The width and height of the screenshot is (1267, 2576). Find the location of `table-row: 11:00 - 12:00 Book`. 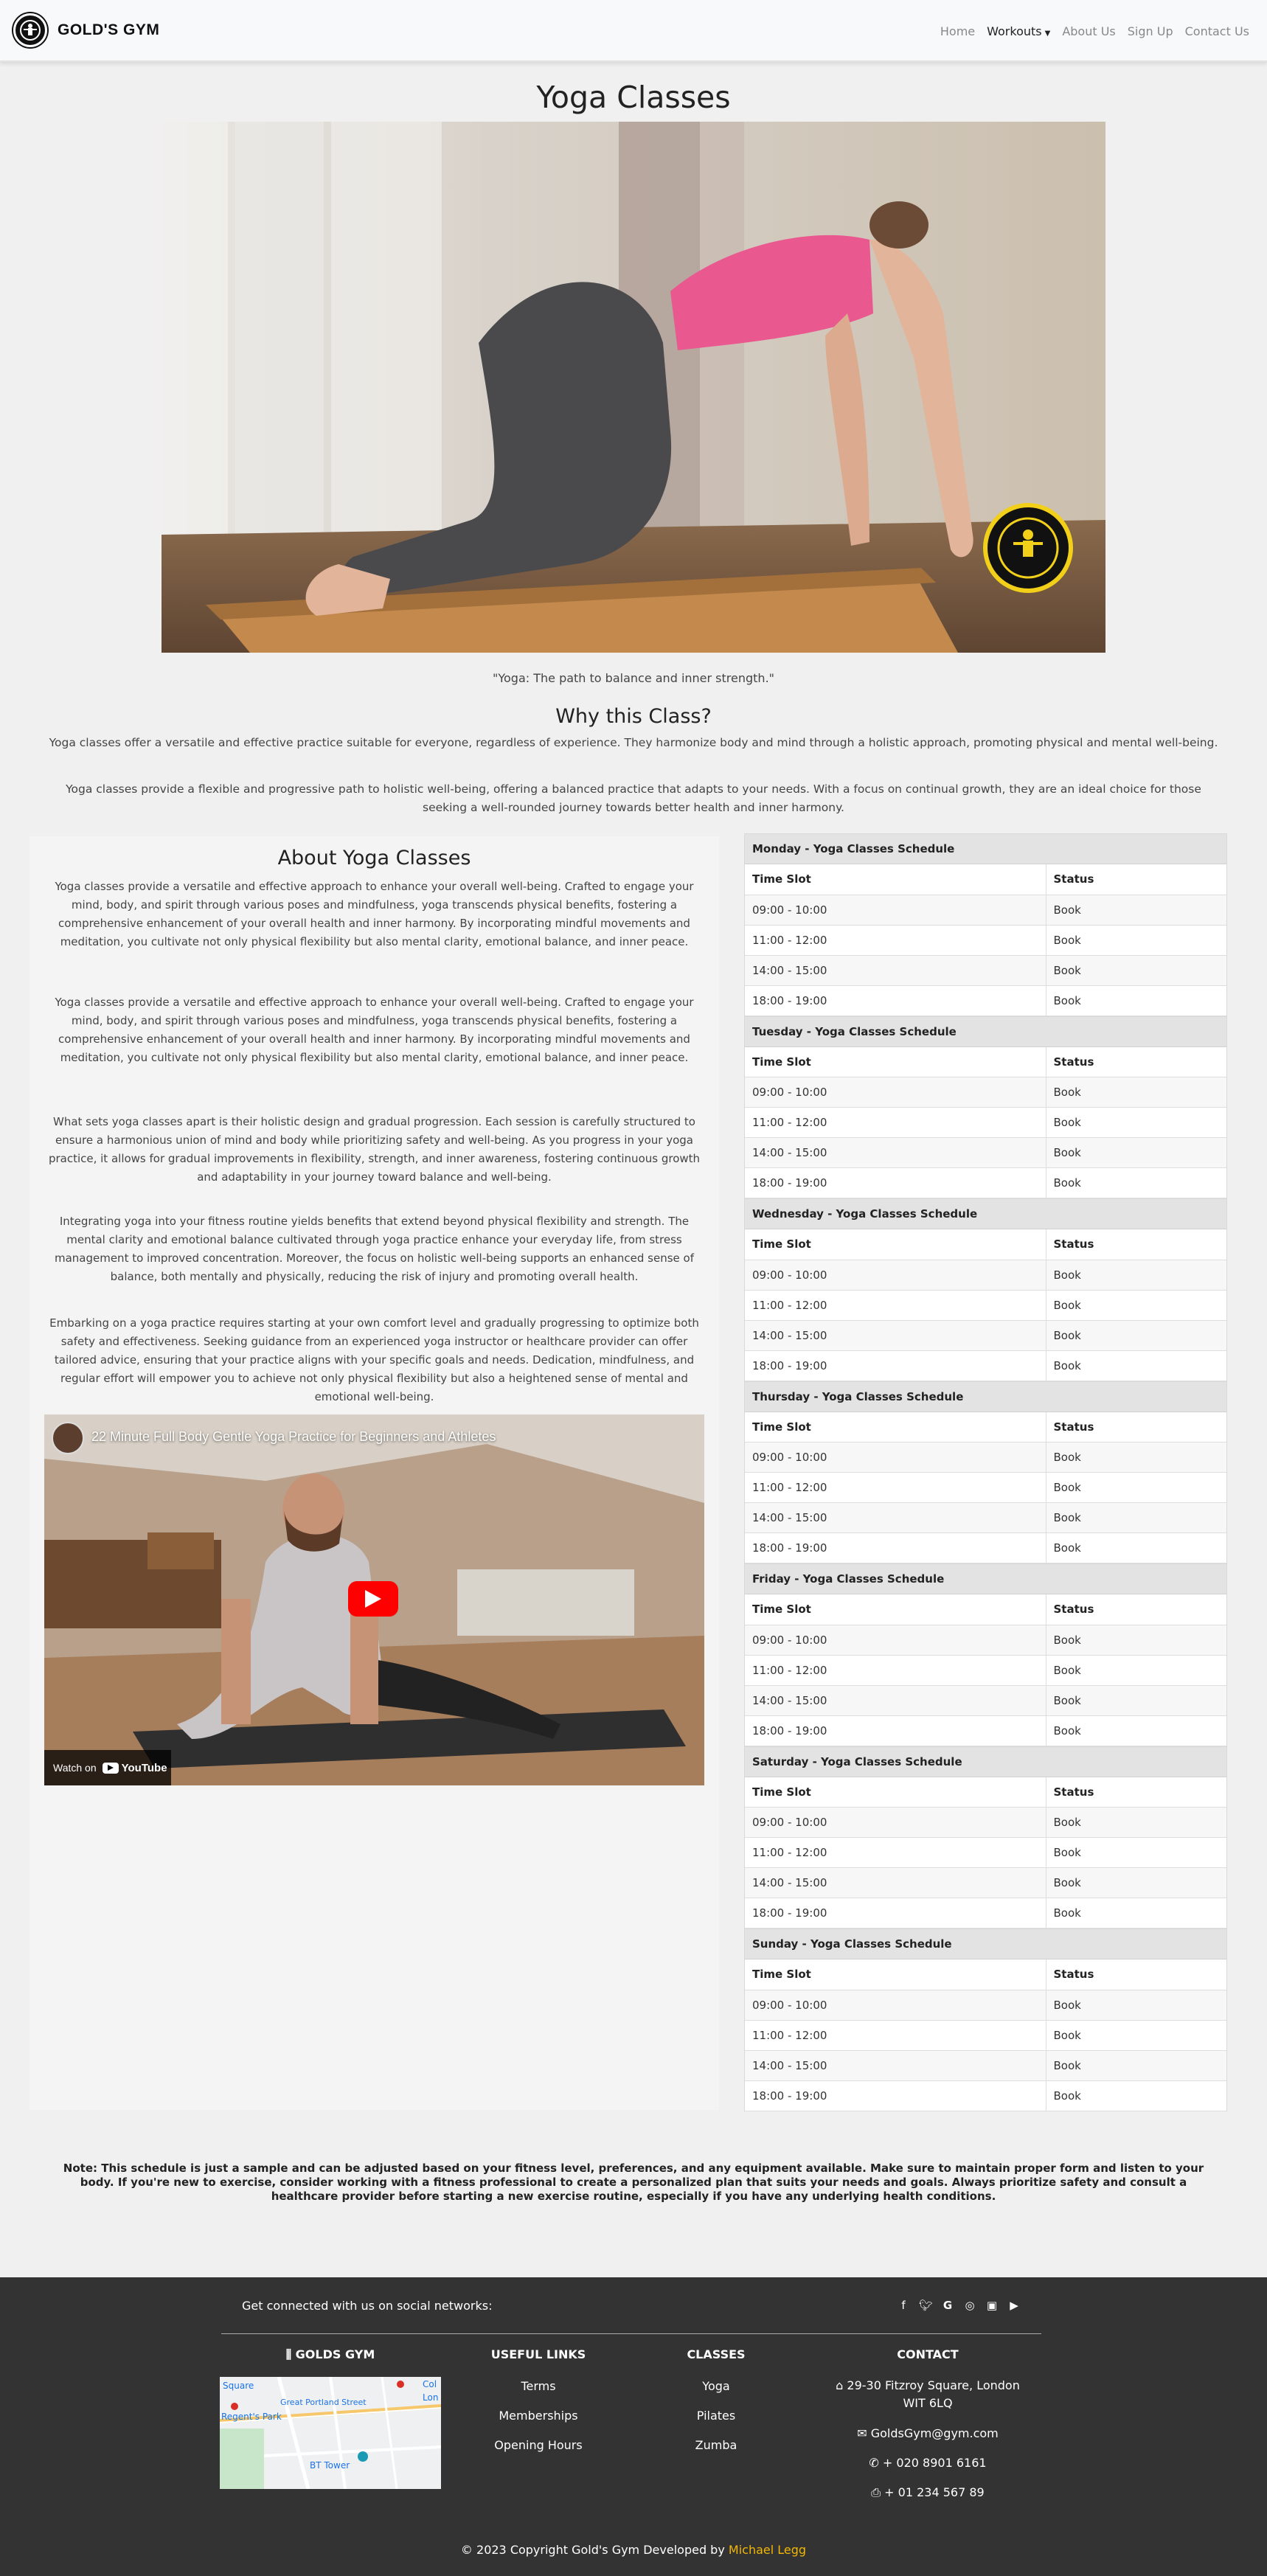

table-row: 11:00 - 12:00 Book is located at coordinates (985, 2035).